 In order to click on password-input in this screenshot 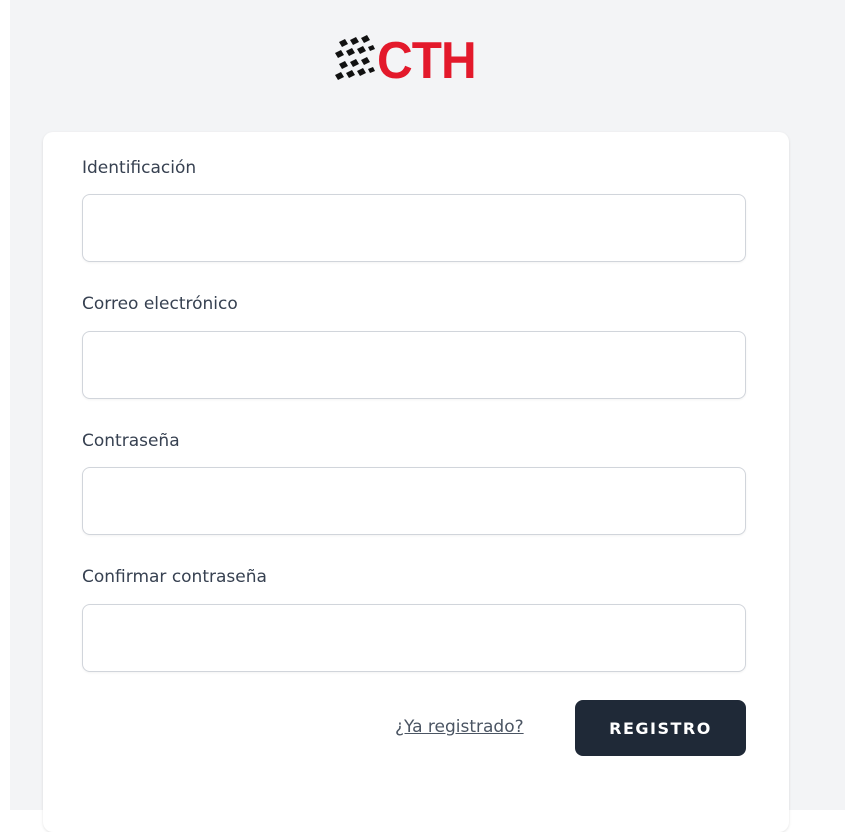, I will do `click(414, 501)`.